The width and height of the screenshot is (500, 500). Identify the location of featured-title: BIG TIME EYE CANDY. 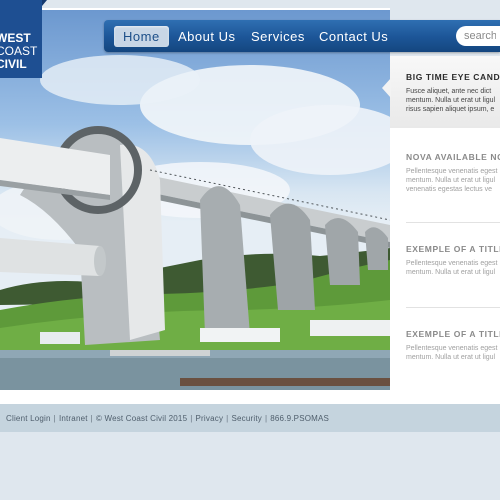
(453, 77).